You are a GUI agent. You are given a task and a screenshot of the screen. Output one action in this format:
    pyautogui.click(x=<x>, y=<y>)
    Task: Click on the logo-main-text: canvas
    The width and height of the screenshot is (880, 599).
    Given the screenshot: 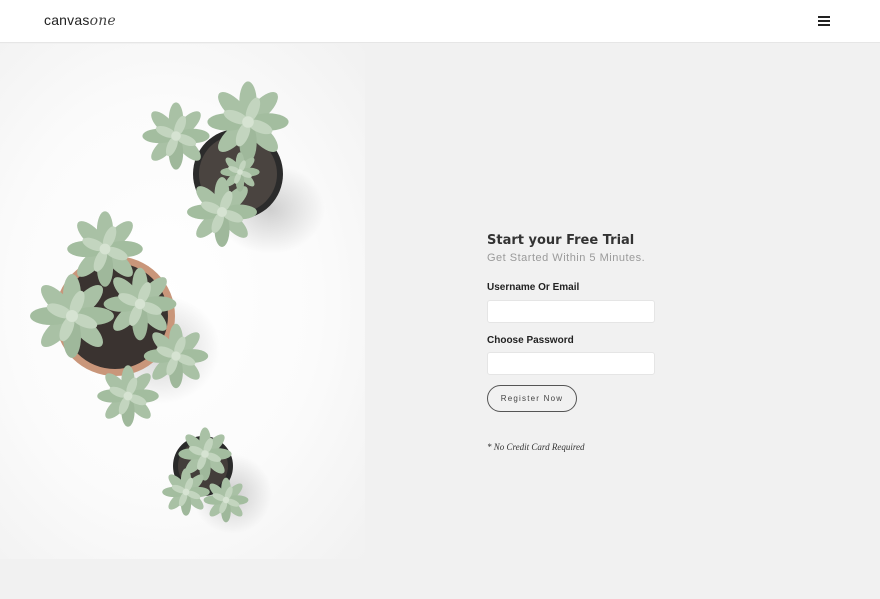 What is the action you would take?
    pyautogui.click(x=67, y=20)
    